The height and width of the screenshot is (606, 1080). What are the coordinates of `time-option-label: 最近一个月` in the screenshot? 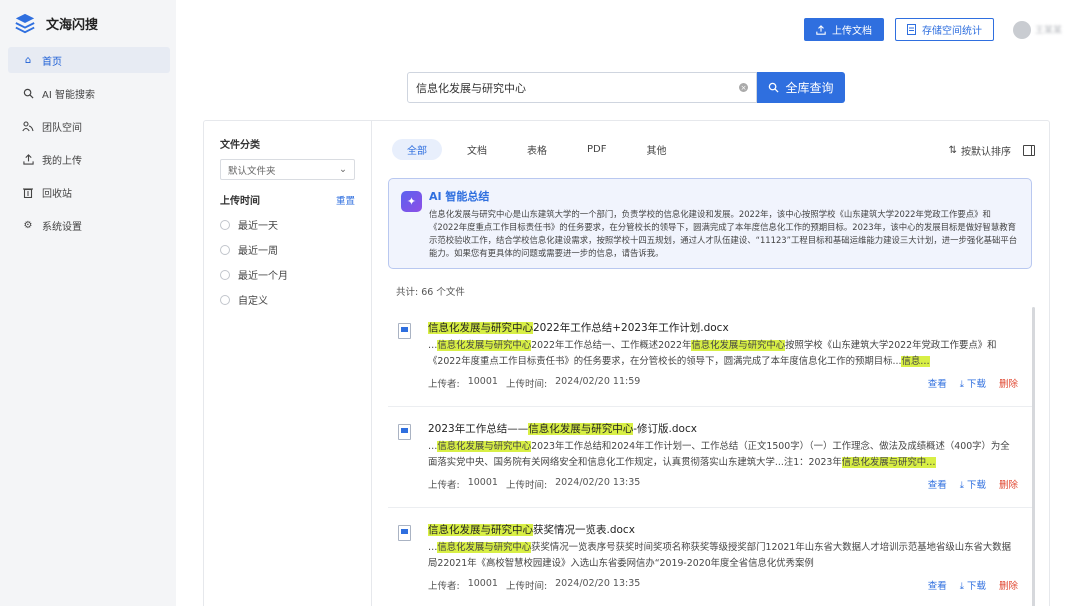 It's located at (263, 276).